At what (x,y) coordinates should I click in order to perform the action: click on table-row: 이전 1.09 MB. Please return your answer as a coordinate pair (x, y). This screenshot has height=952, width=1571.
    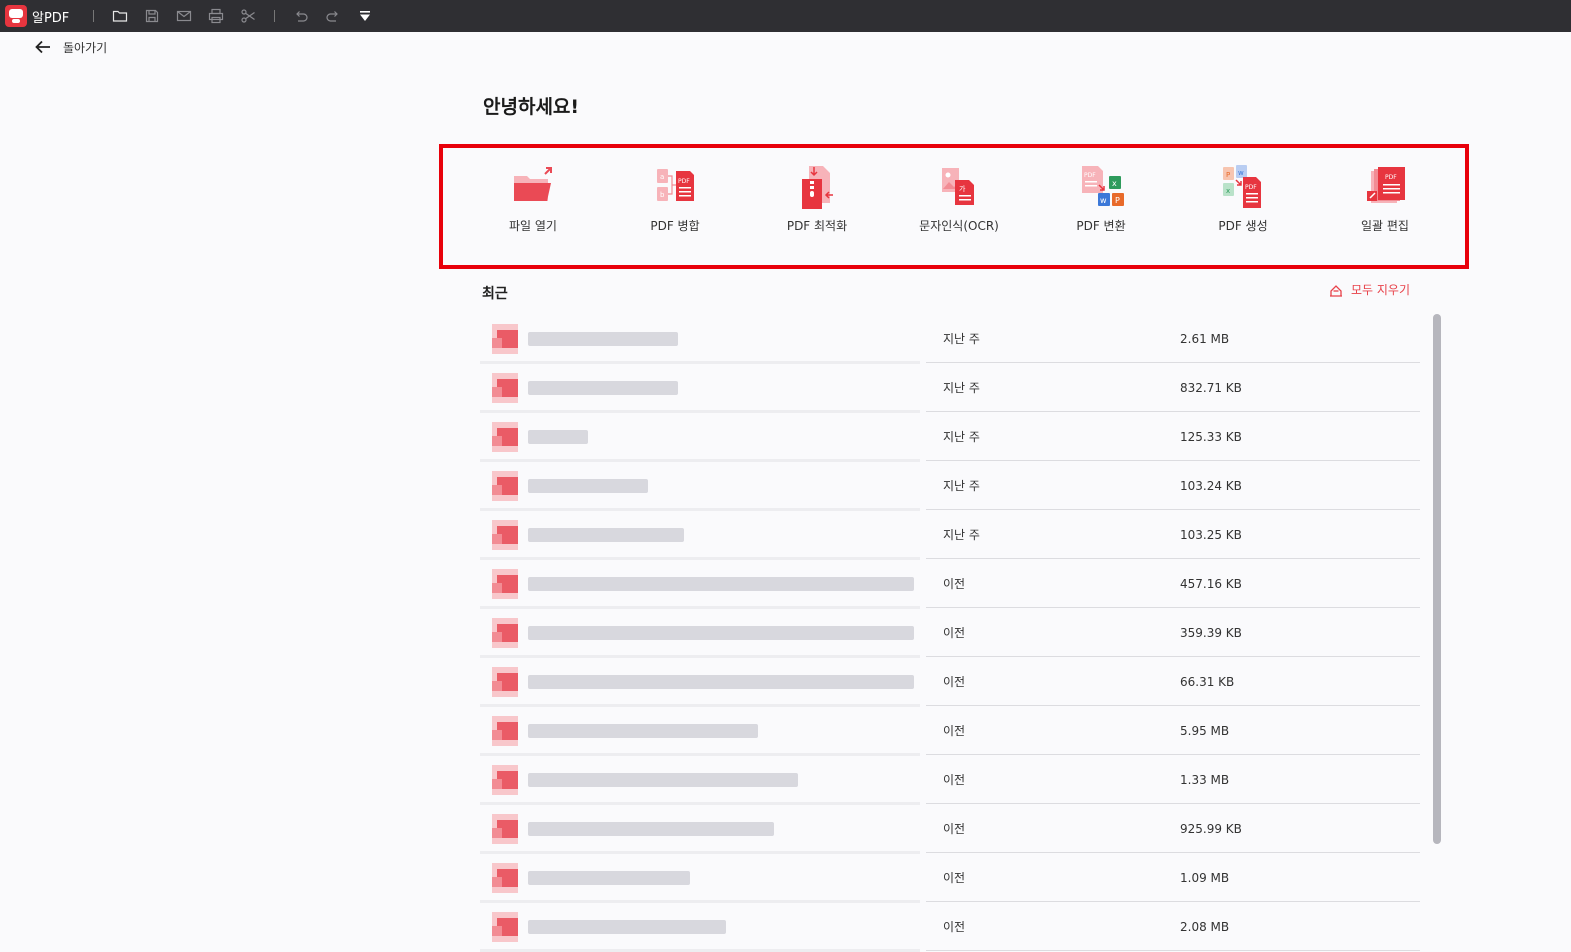
    Looking at the image, I should click on (948, 878).